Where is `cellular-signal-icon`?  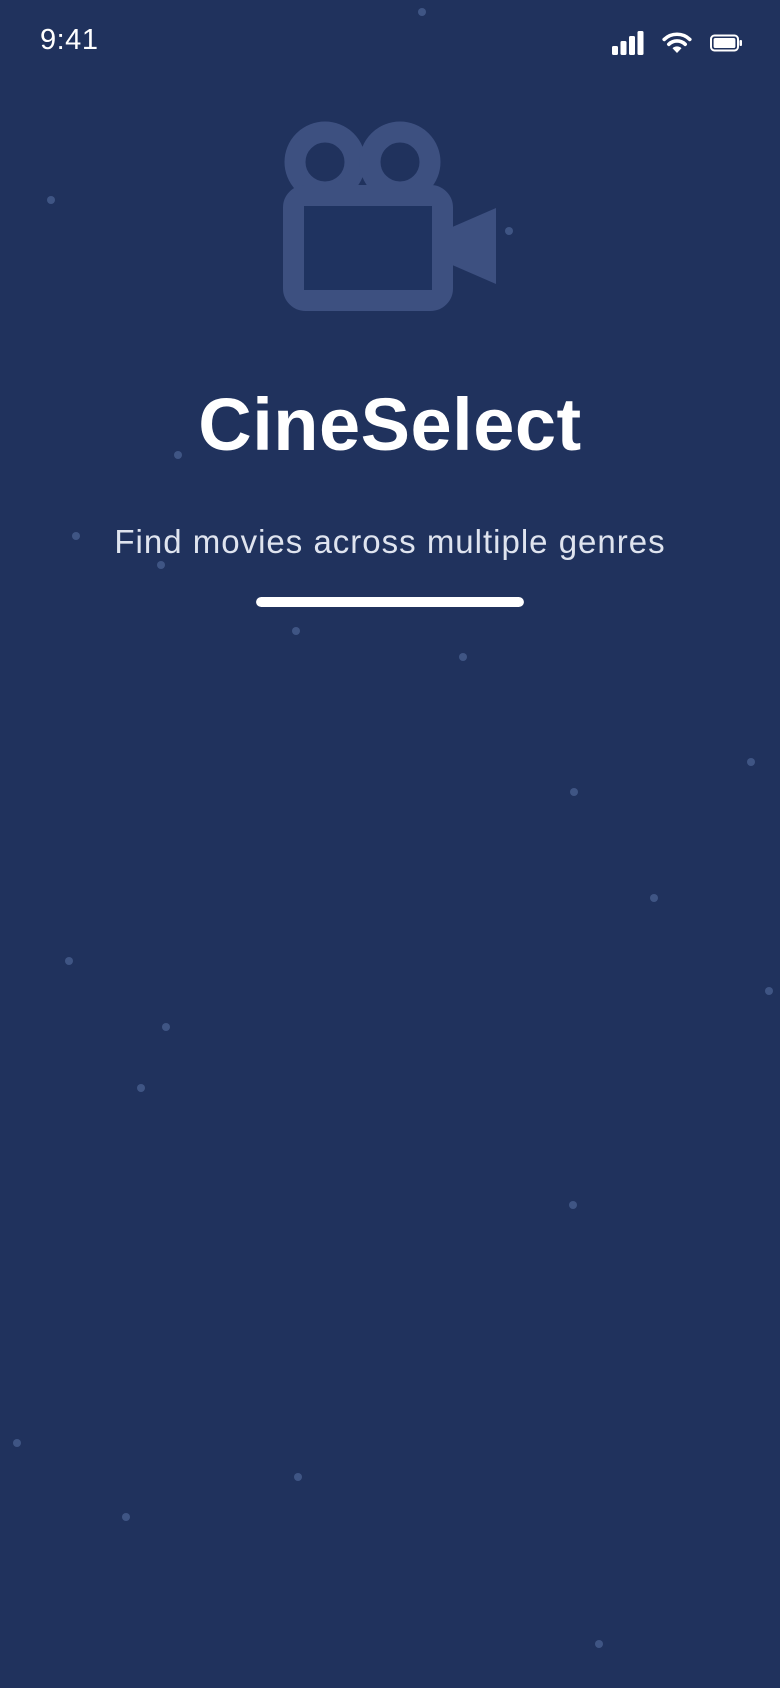
cellular-signal-icon is located at coordinates (628, 43).